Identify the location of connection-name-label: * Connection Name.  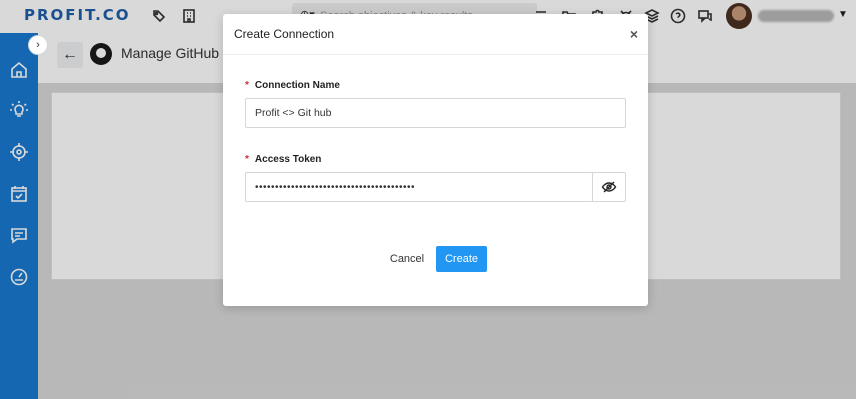
(292, 85).